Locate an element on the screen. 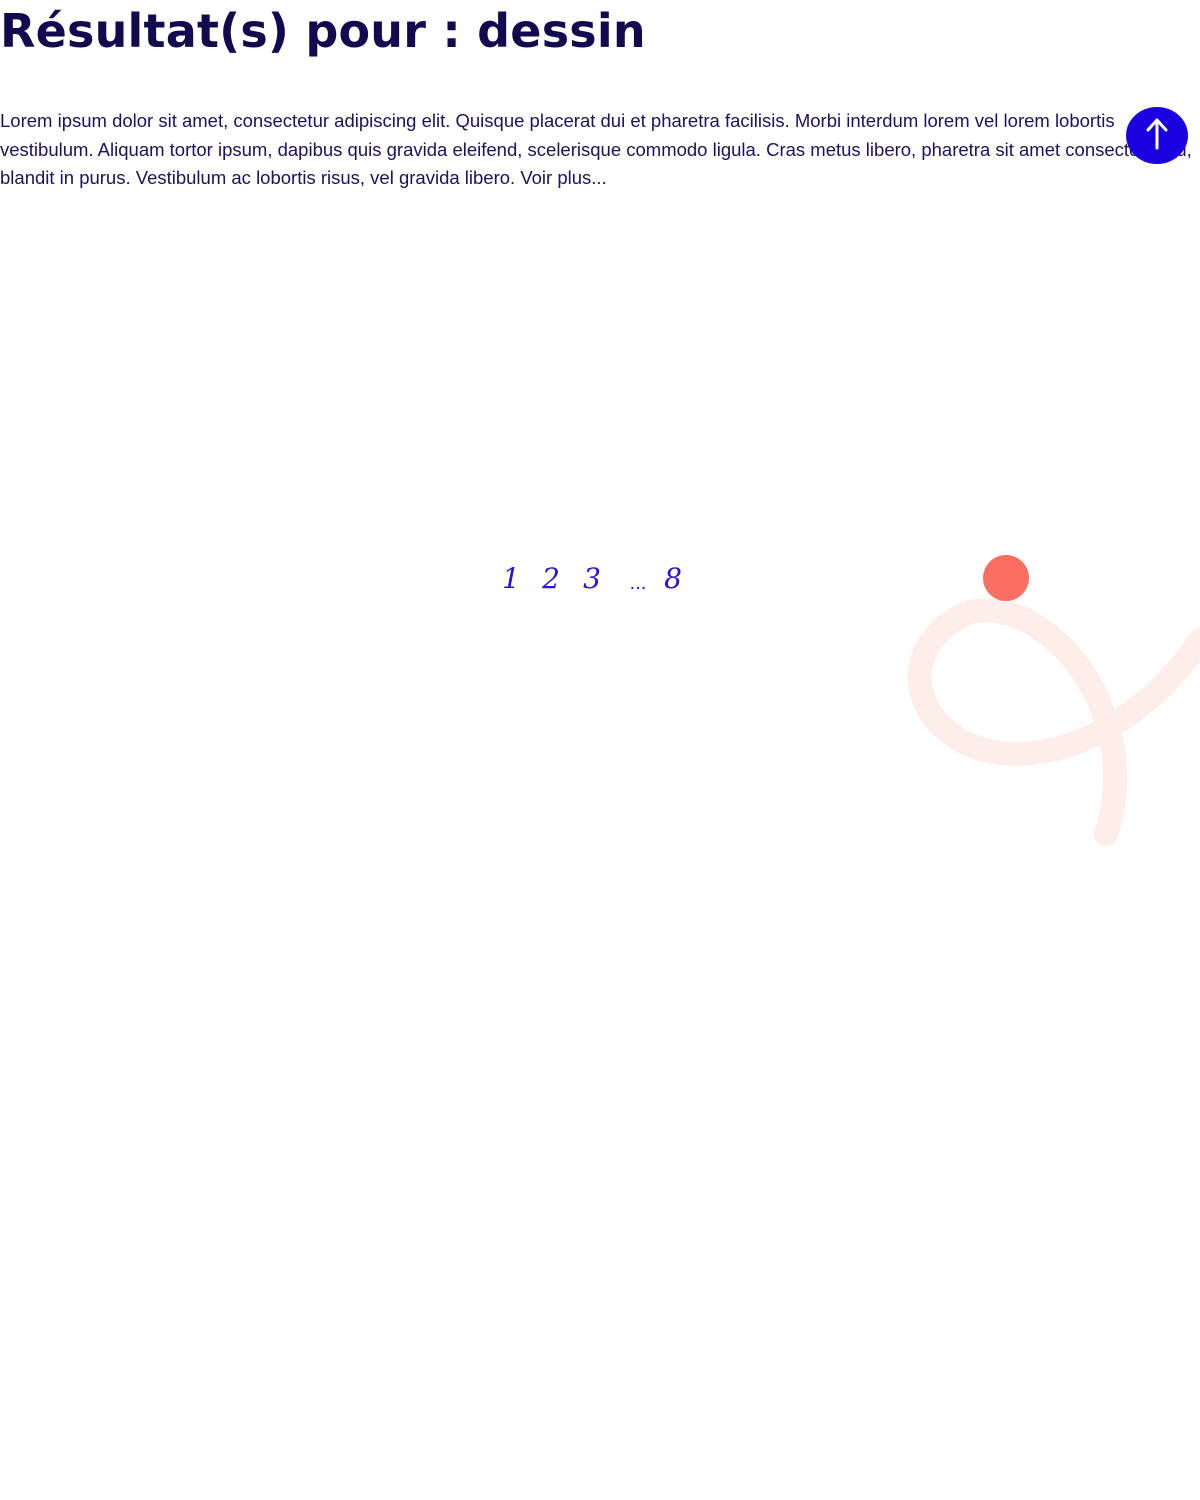 This screenshot has height=1500, width=1200. back-to-top-button is located at coordinates (1157, 135).